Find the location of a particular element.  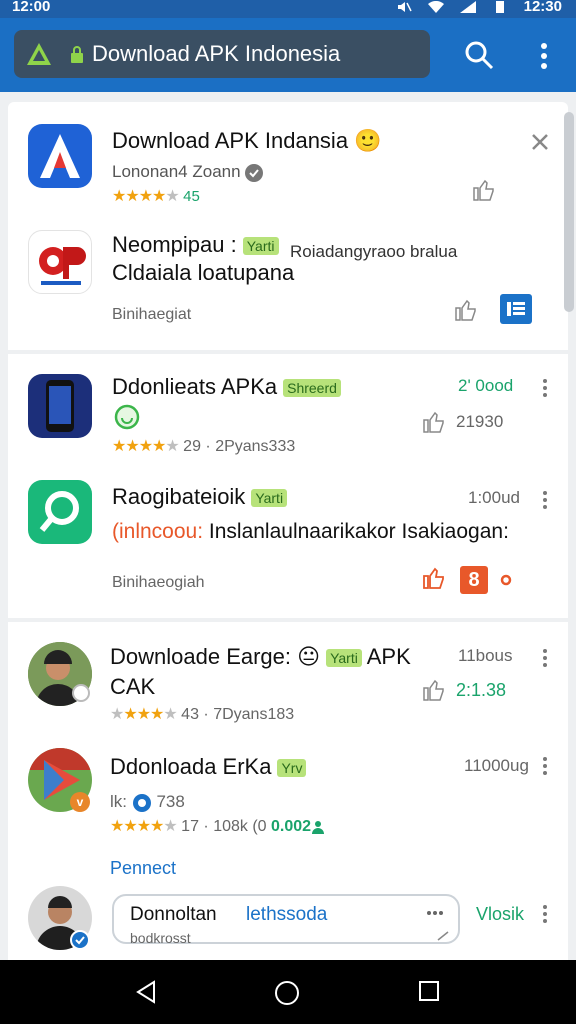

app-bar: Download APK Indonesia is located at coordinates (288, 55).